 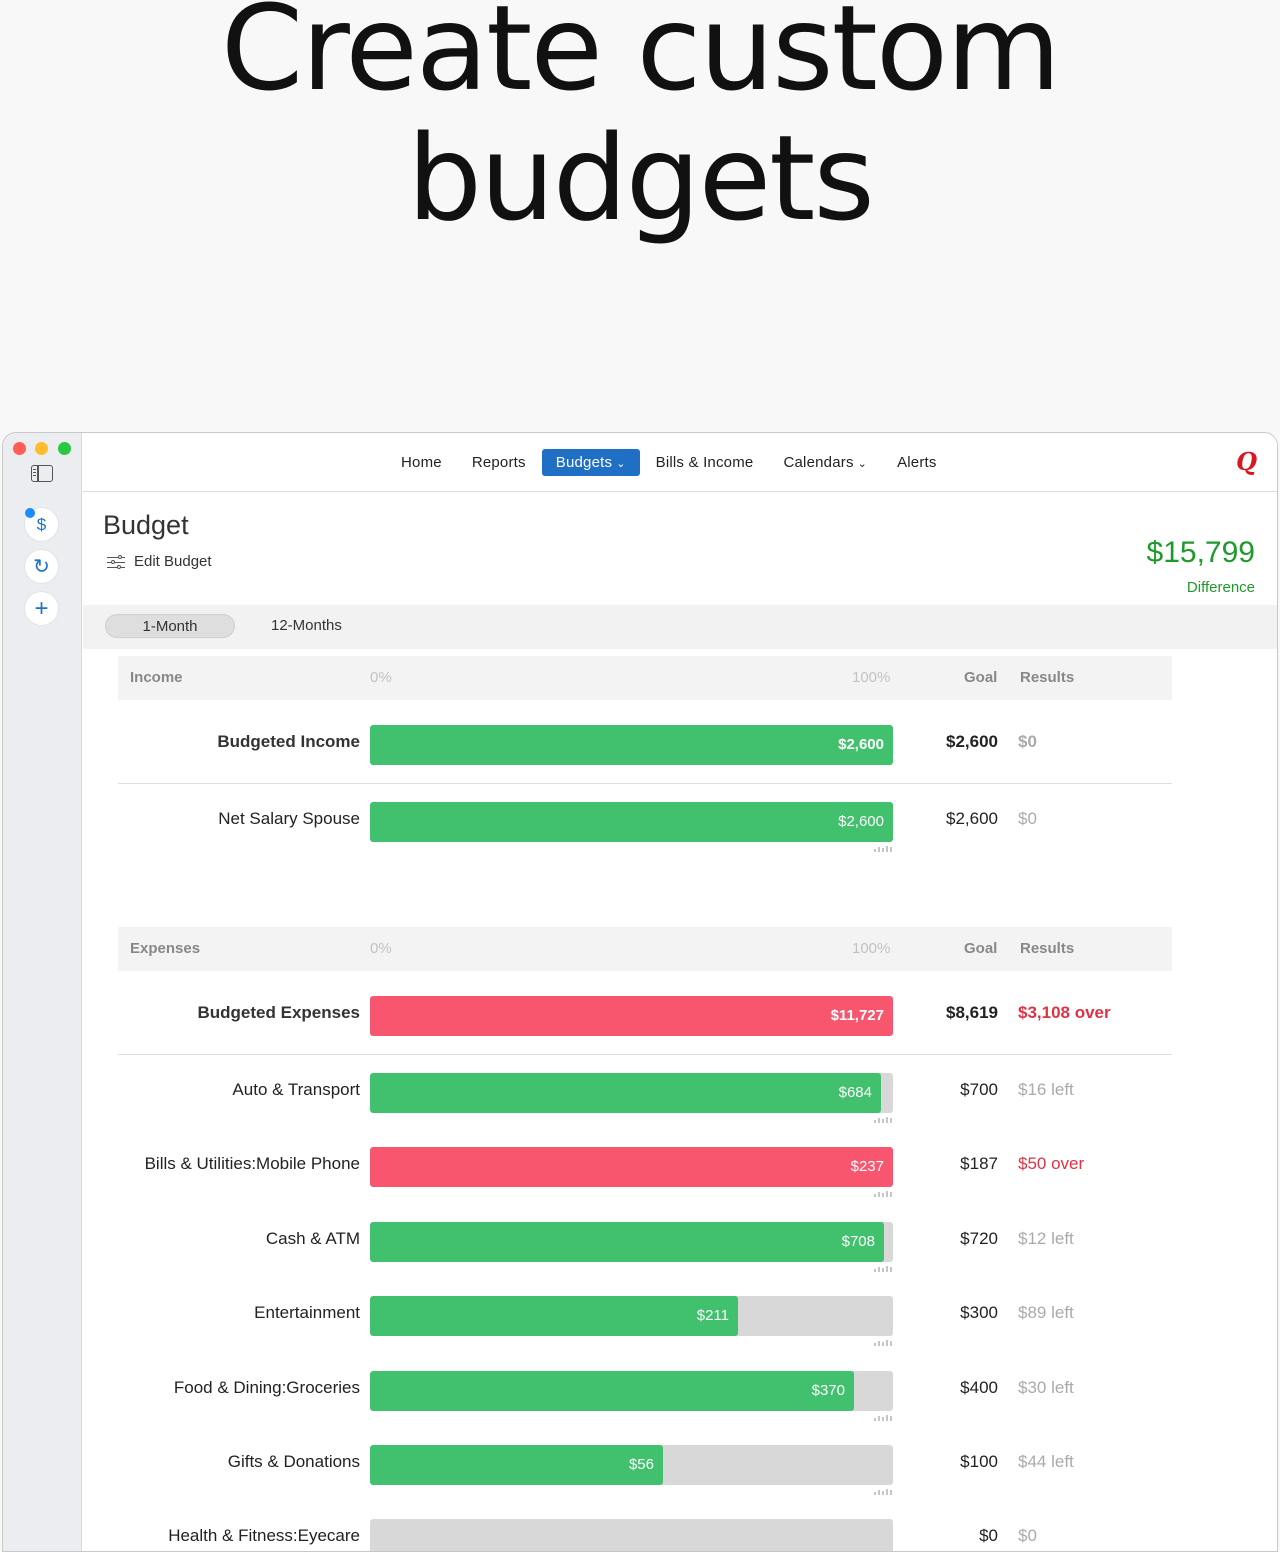 What do you see at coordinates (1046, 1089) in the screenshot?
I see `result-amount: $16 left` at bounding box center [1046, 1089].